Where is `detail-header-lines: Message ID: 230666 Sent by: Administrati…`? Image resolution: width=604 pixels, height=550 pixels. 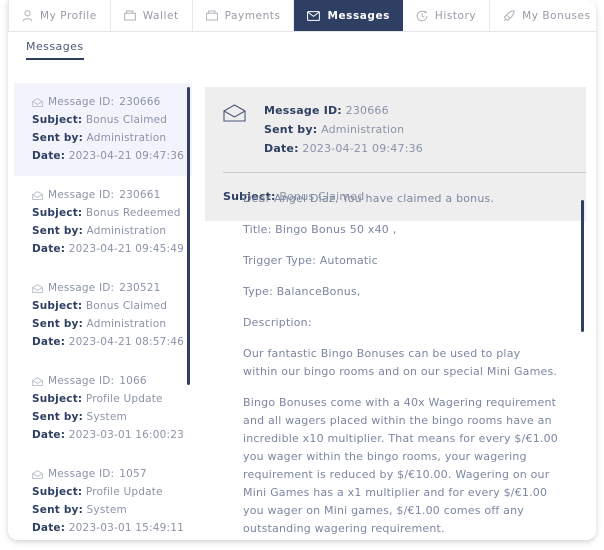 detail-header-lines: Message ID: 230666 Sent by: Administrati… is located at coordinates (416, 129).